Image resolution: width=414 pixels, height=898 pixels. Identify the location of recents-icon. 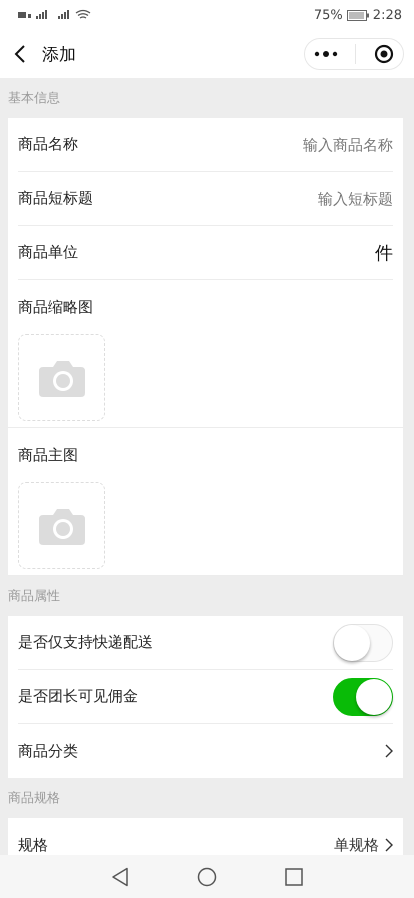
(294, 877).